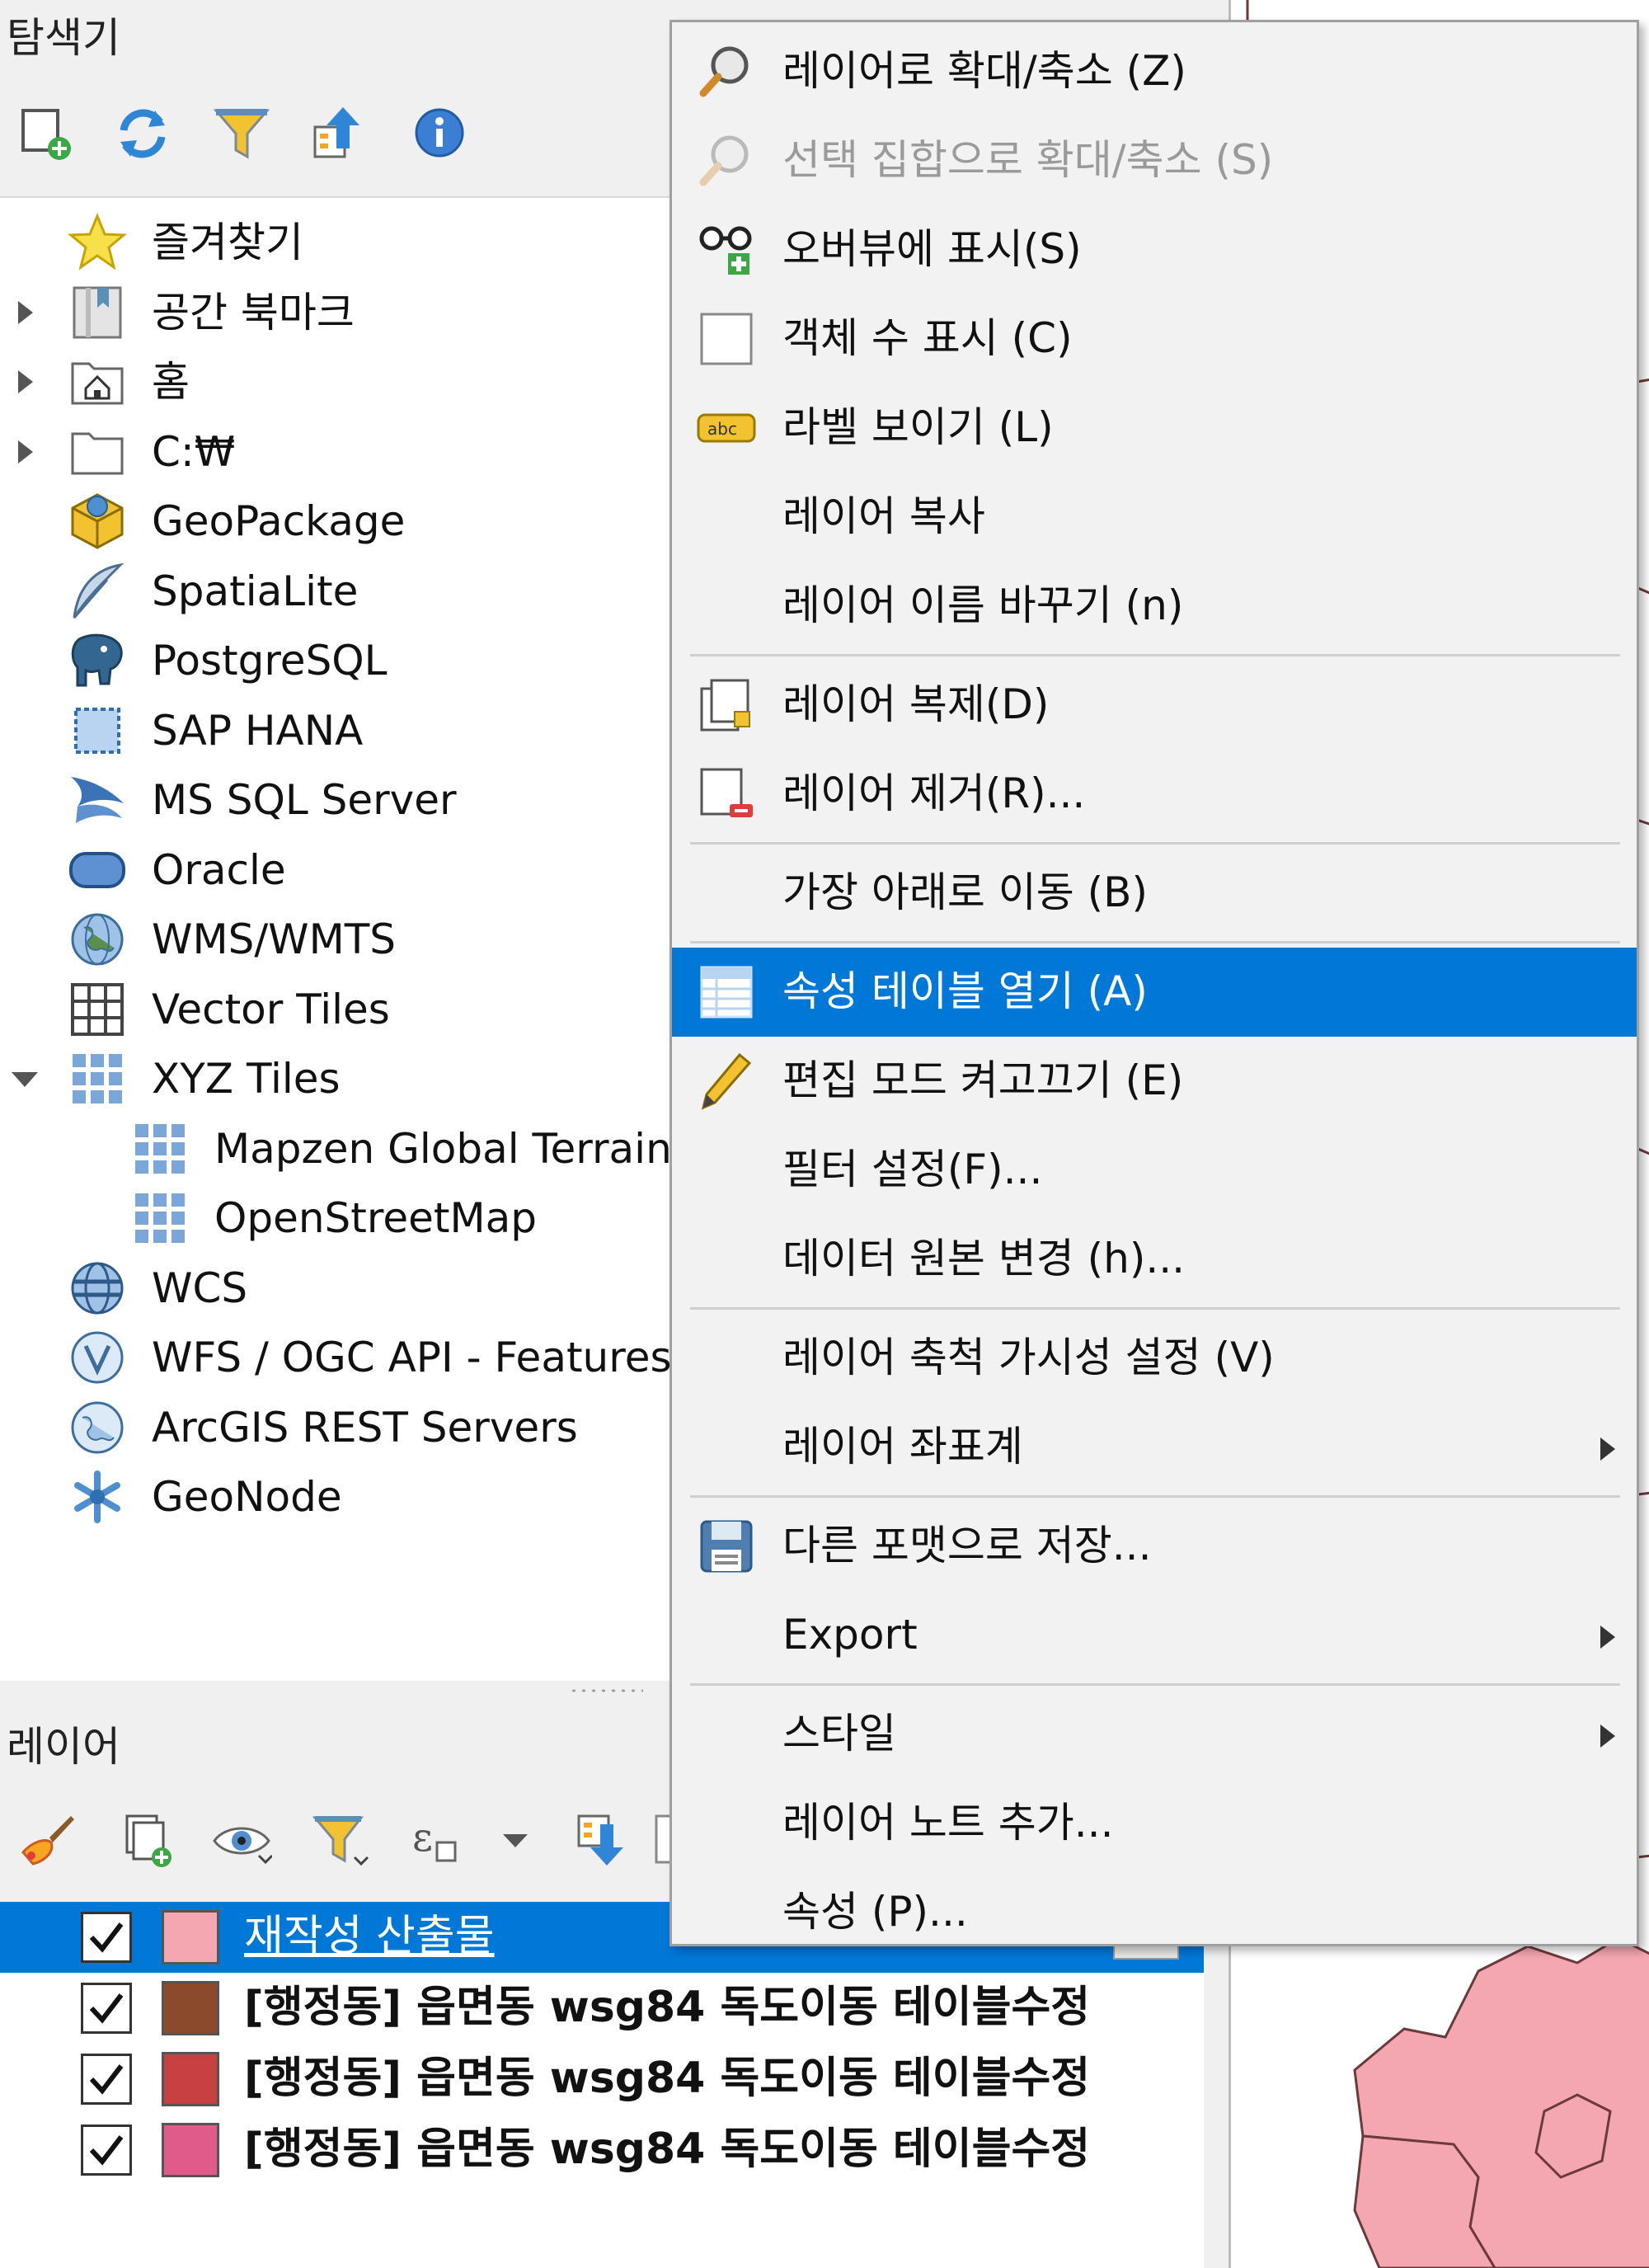  I want to click on star-icon, so click(97, 243).